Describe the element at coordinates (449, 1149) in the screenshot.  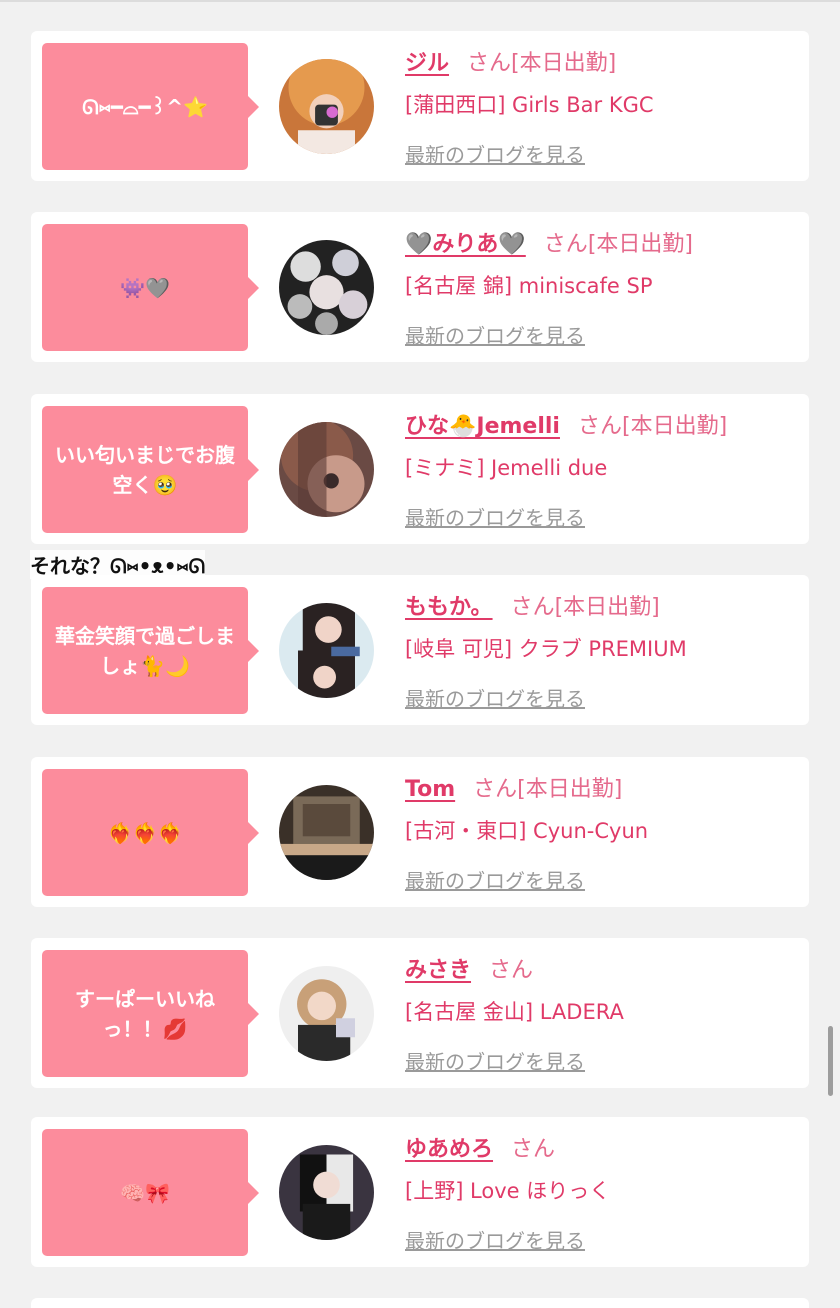
I see `cast-name-link: ゆあめろ` at that location.